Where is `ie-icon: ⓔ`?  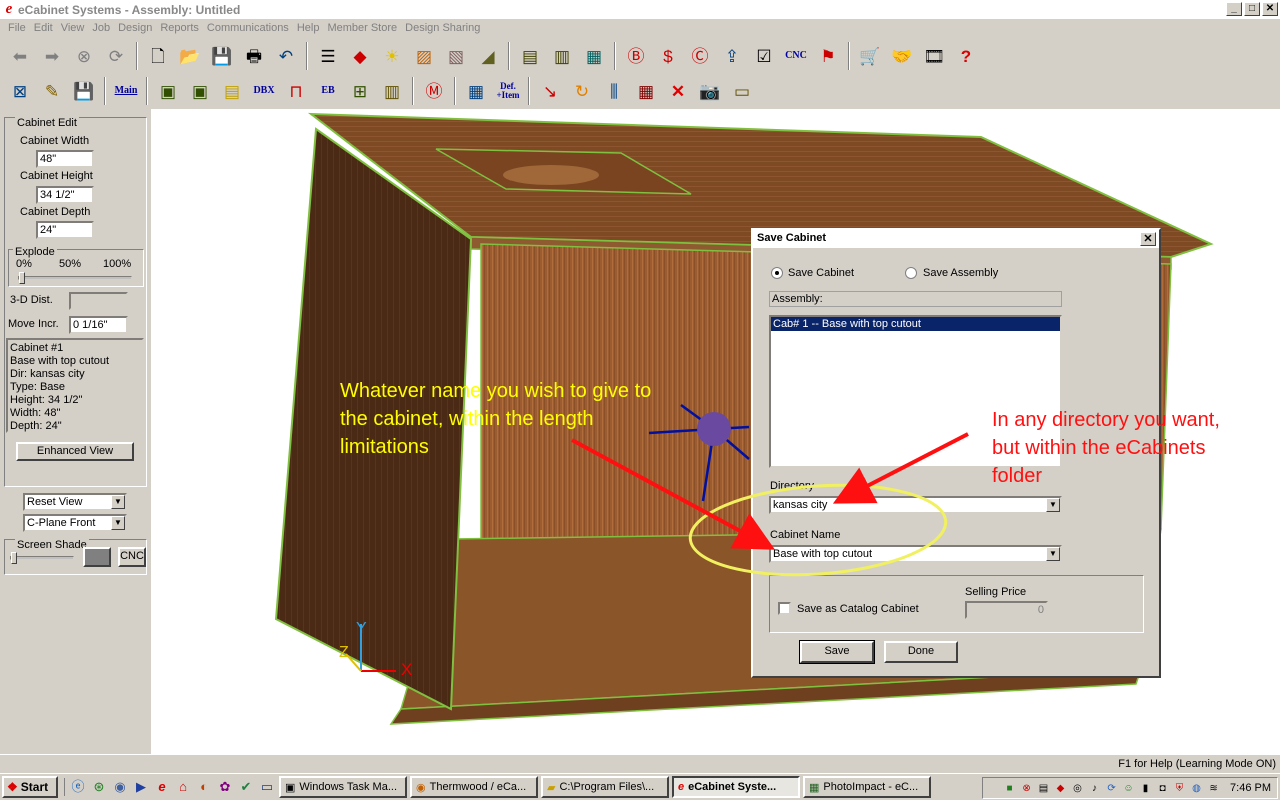 ie-icon: ⓔ is located at coordinates (78, 787).